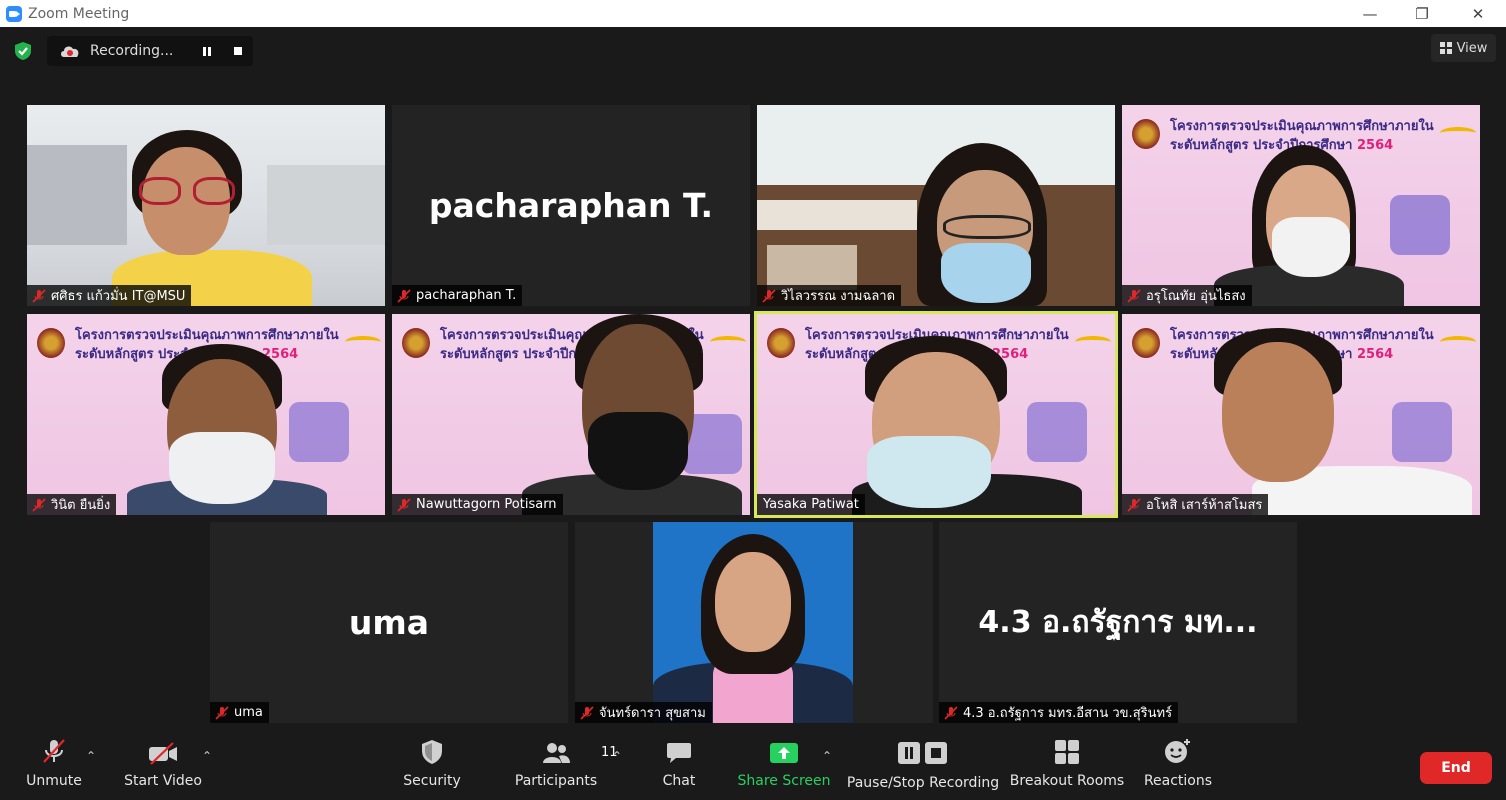 This screenshot has height=800, width=1506. Describe the element at coordinates (1068, 713) in the screenshot. I see `participant-name: 4.3 อ.ถรัฐการ มทร.อีสาน วข.สุรินทร์` at that location.